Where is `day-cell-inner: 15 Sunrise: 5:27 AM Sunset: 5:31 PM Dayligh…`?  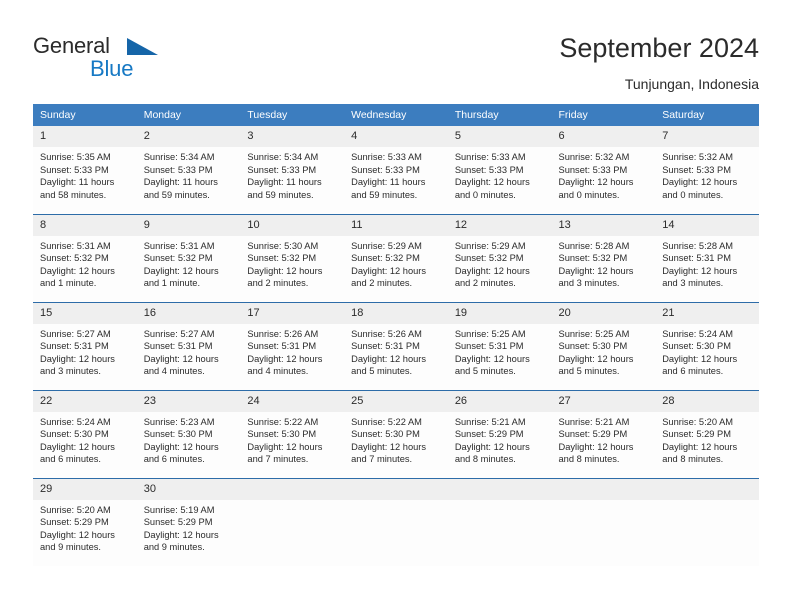
day-cell-inner: 15 Sunrise: 5:27 AM Sunset: 5:31 PM Dayligh… is located at coordinates (85, 346).